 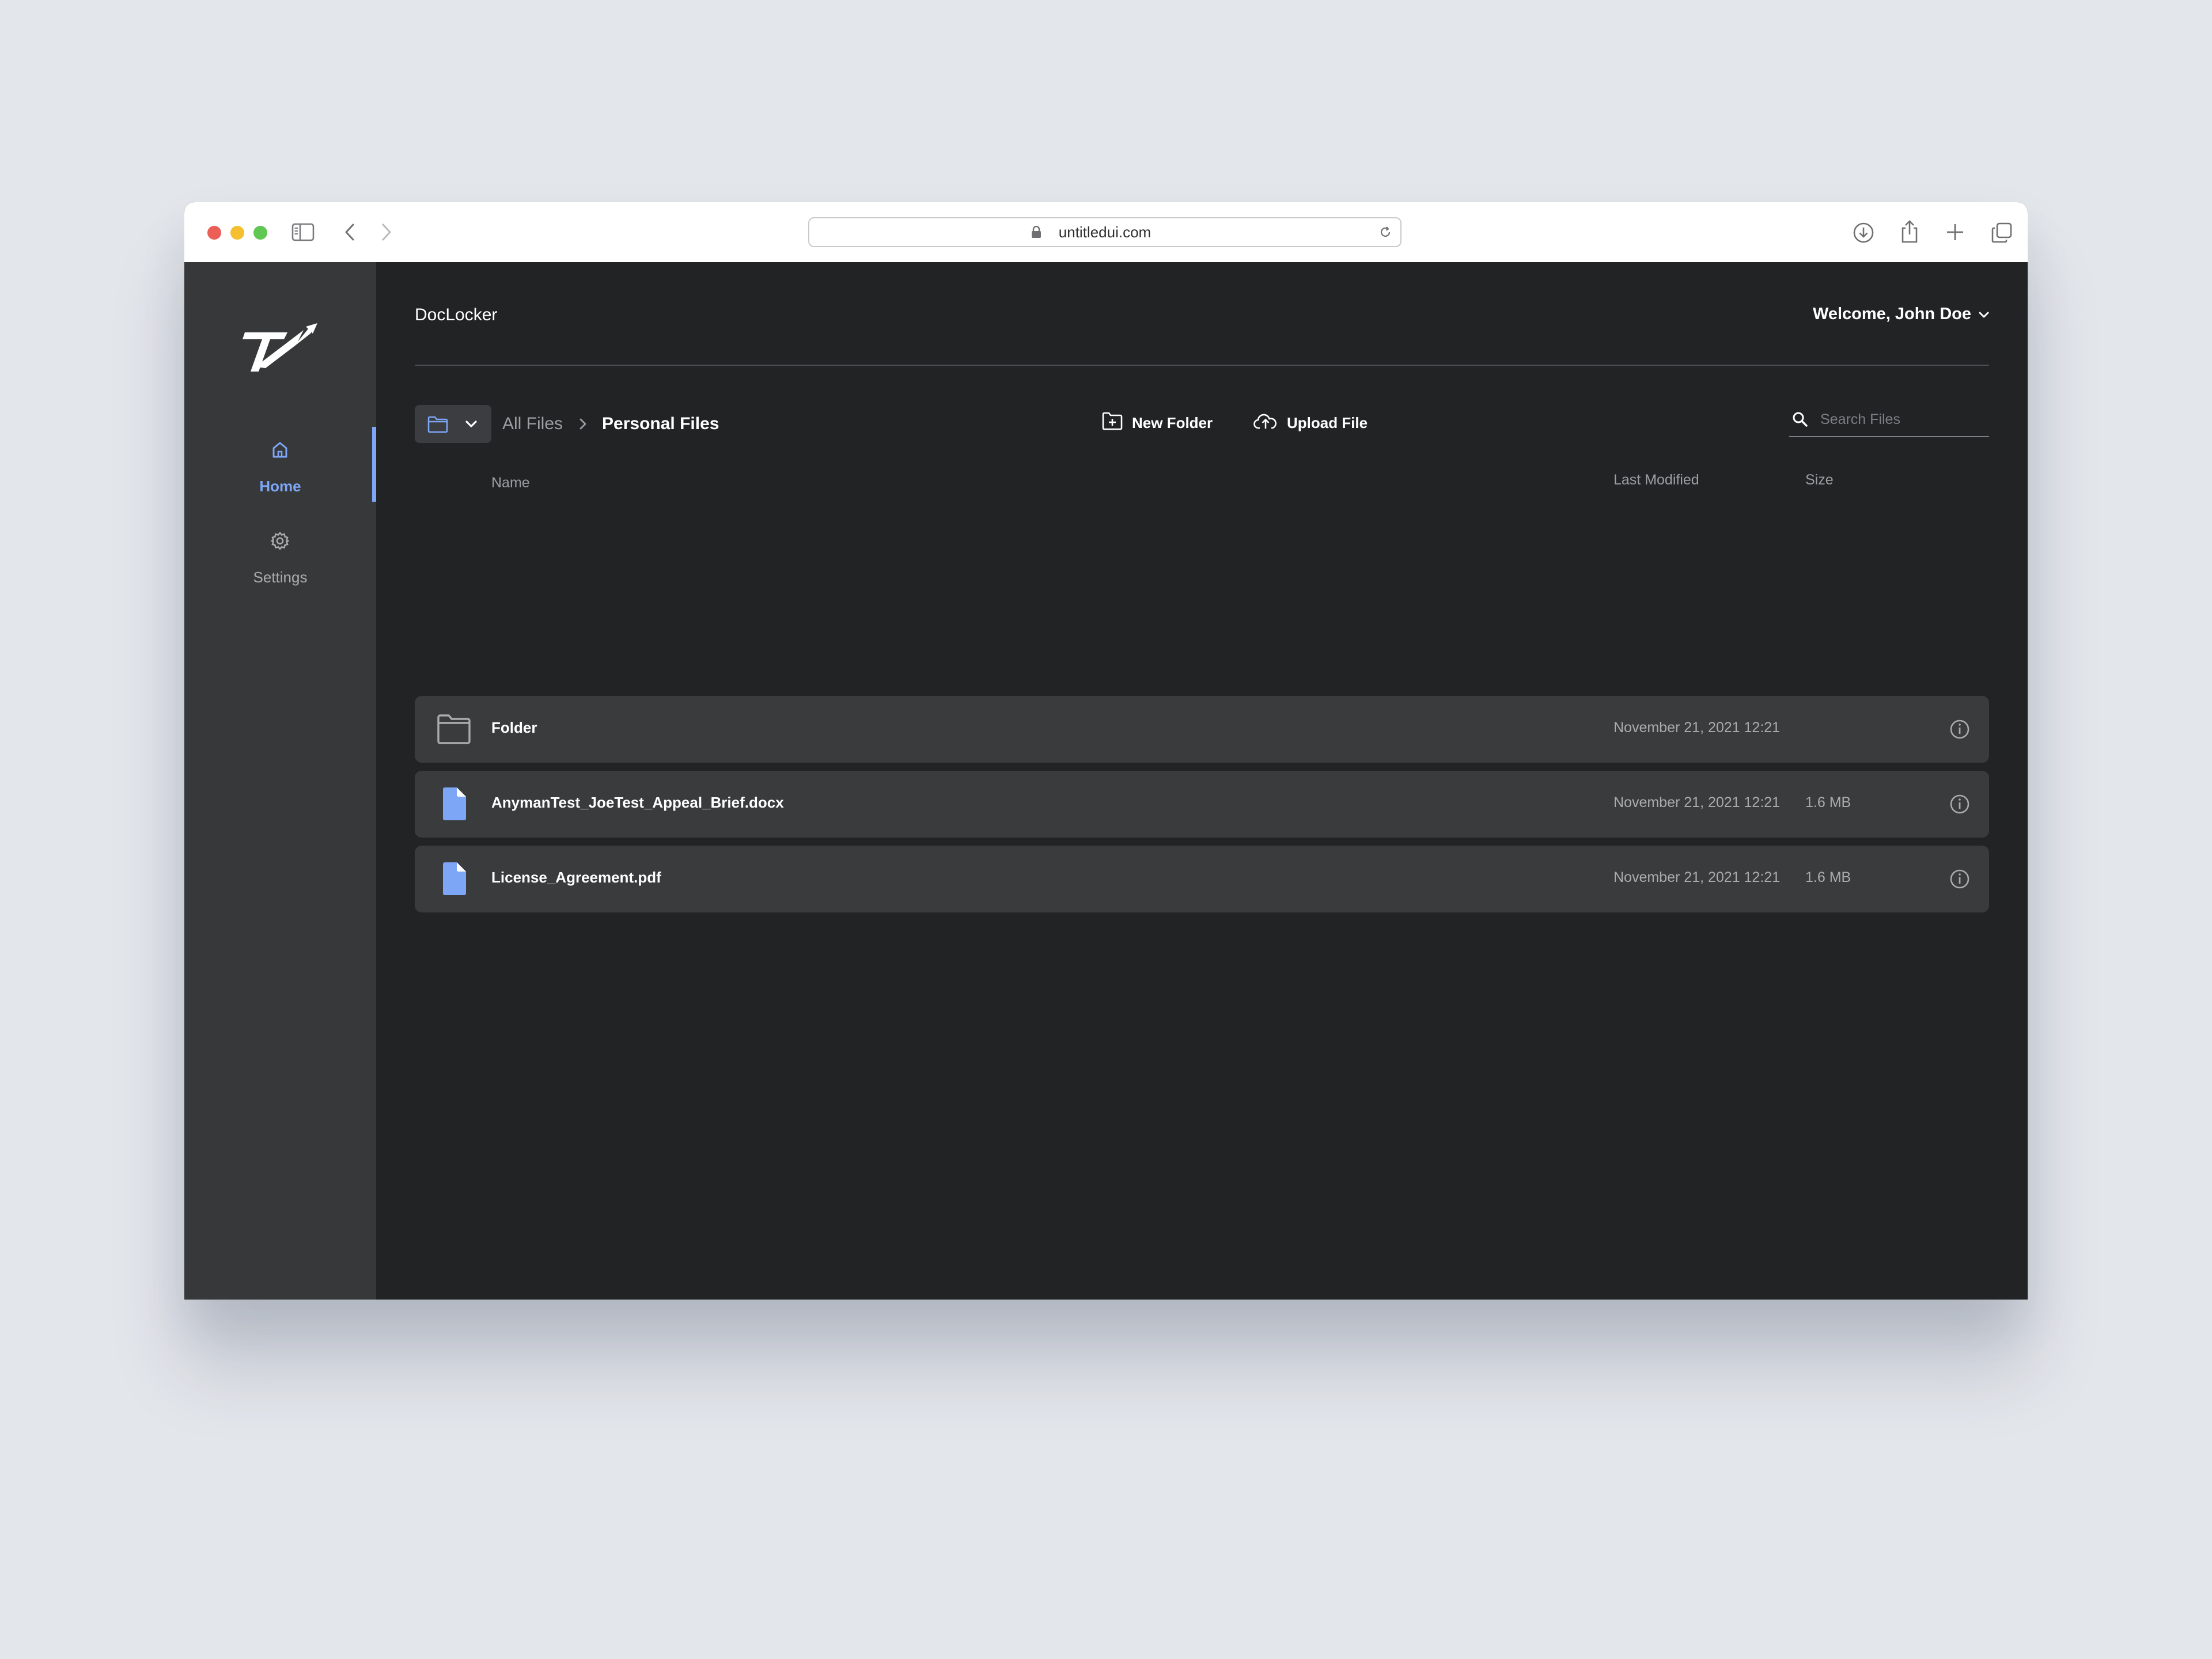 I want to click on breadcrumb-current: Personal Files, so click(x=660, y=423).